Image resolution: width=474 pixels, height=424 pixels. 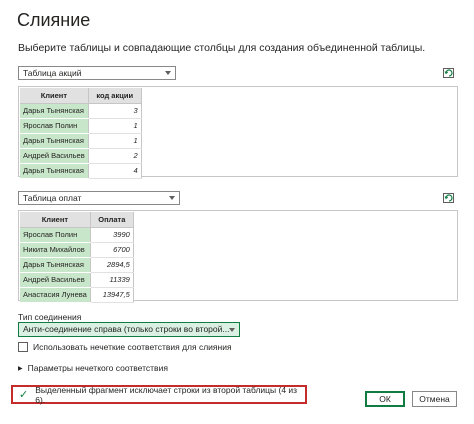 I want to click on table-cell: 2, so click(x=115, y=156).